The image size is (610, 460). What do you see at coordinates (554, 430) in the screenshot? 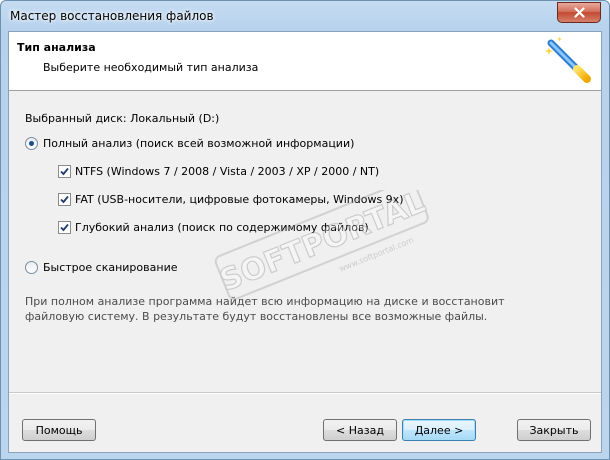
I see `close-button: Закрыть` at bounding box center [554, 430].